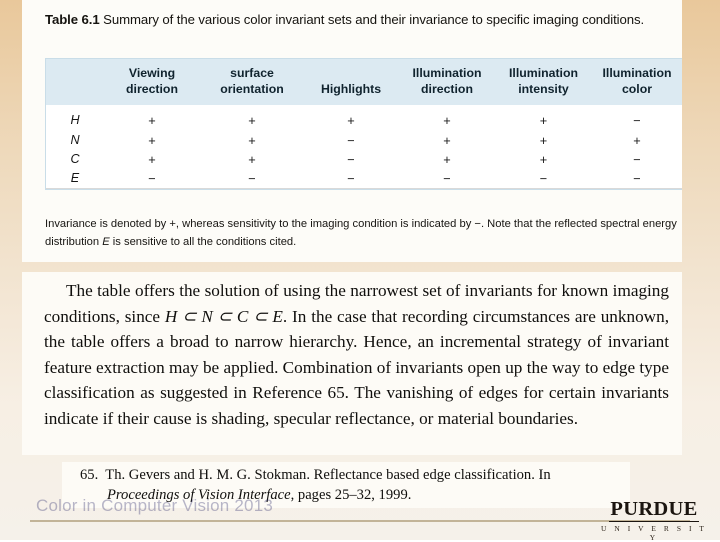  I want to click on row-label-n: N, so click(75, 140).